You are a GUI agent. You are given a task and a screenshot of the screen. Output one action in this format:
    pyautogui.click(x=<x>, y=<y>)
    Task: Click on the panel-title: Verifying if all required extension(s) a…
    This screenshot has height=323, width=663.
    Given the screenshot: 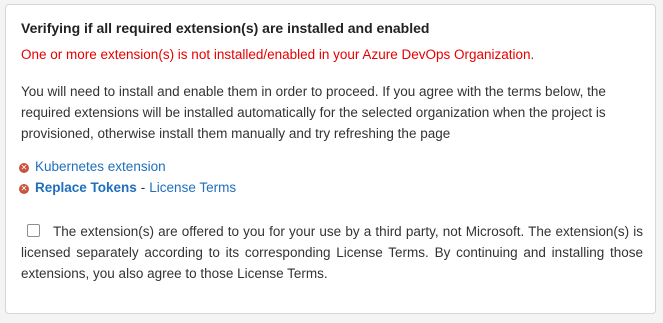 What is the action you would take?
    pyautogui.click(x=225, y=28)
    